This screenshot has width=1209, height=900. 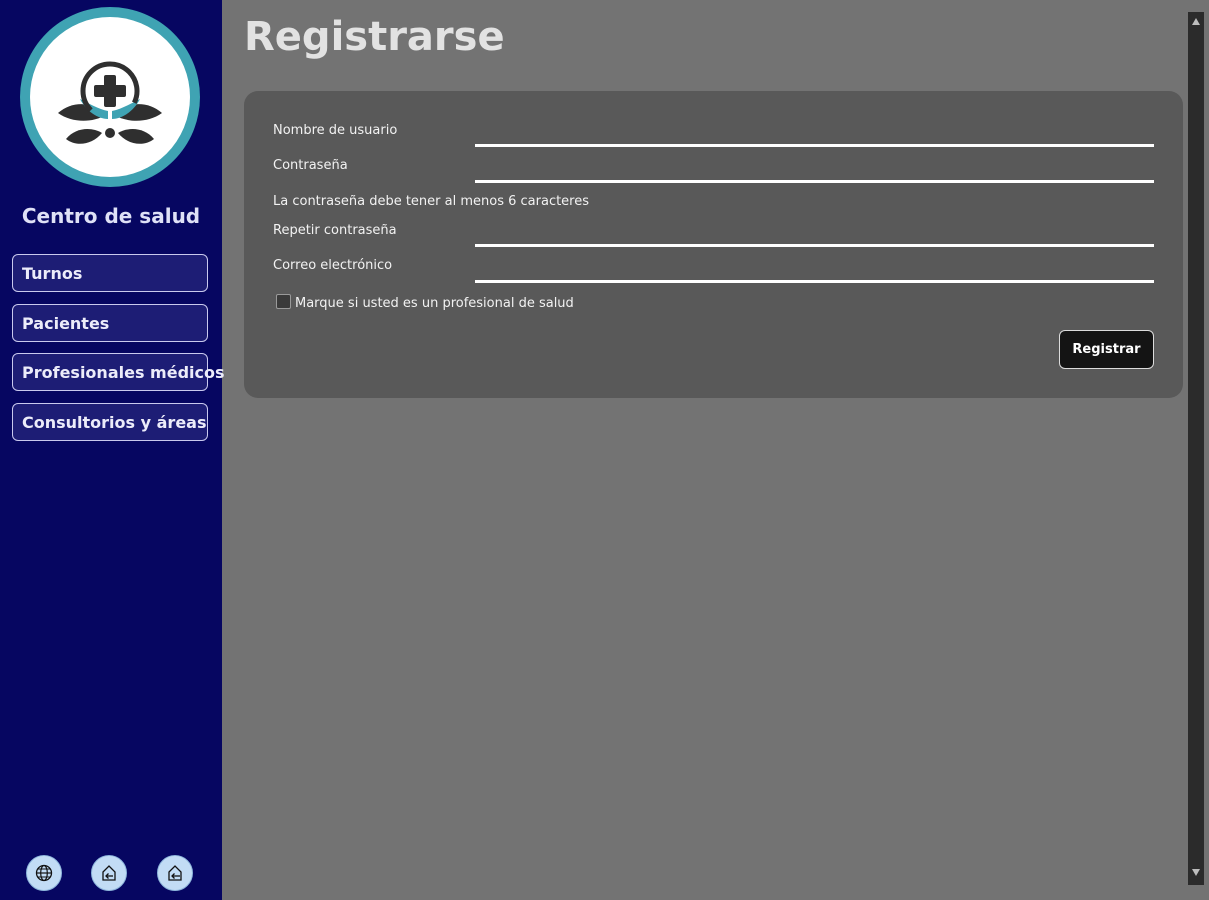 I want to click on username-field, so click(x=814, y=145).